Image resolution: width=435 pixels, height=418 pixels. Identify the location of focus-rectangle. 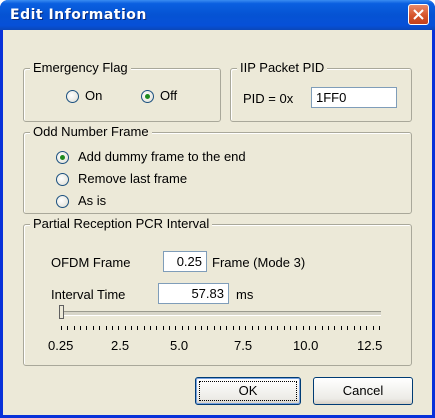
(248, 391).